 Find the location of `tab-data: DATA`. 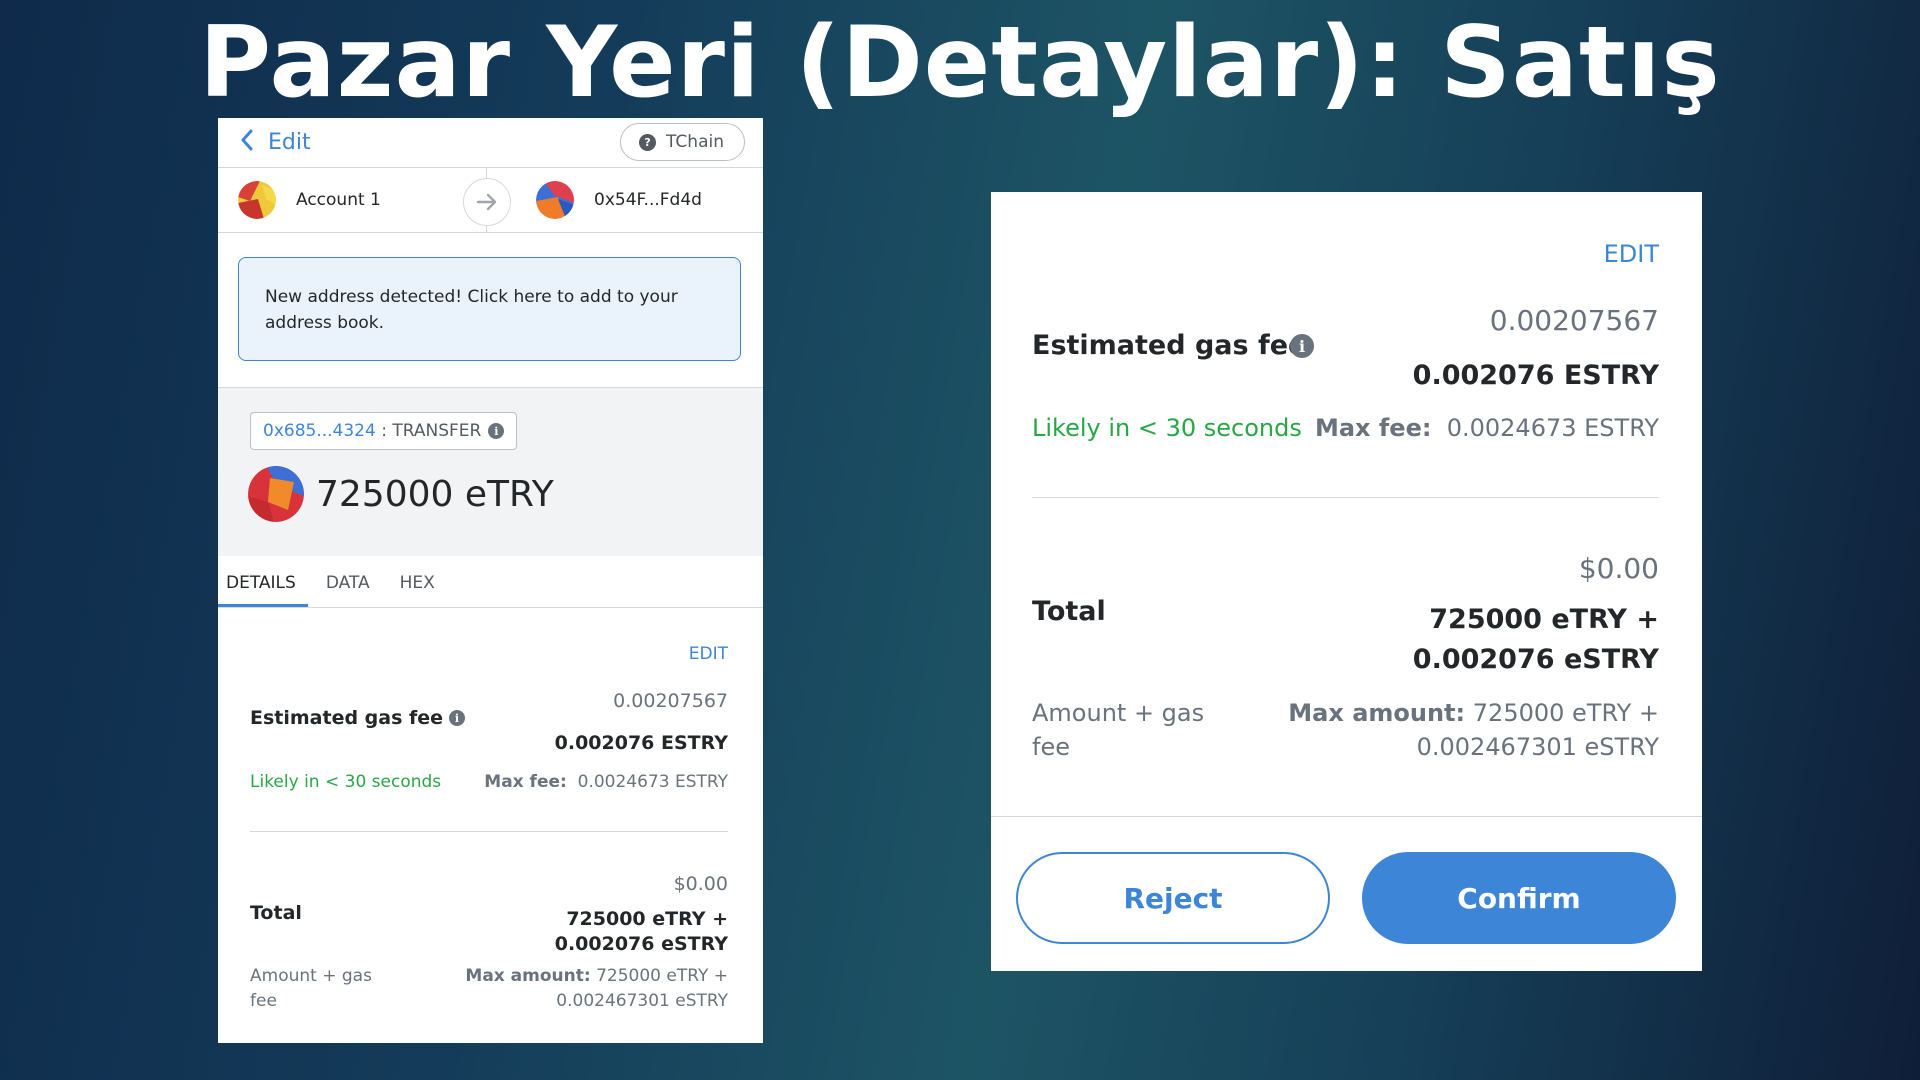

tab-data: DATA is located at coordinates (350, 590).